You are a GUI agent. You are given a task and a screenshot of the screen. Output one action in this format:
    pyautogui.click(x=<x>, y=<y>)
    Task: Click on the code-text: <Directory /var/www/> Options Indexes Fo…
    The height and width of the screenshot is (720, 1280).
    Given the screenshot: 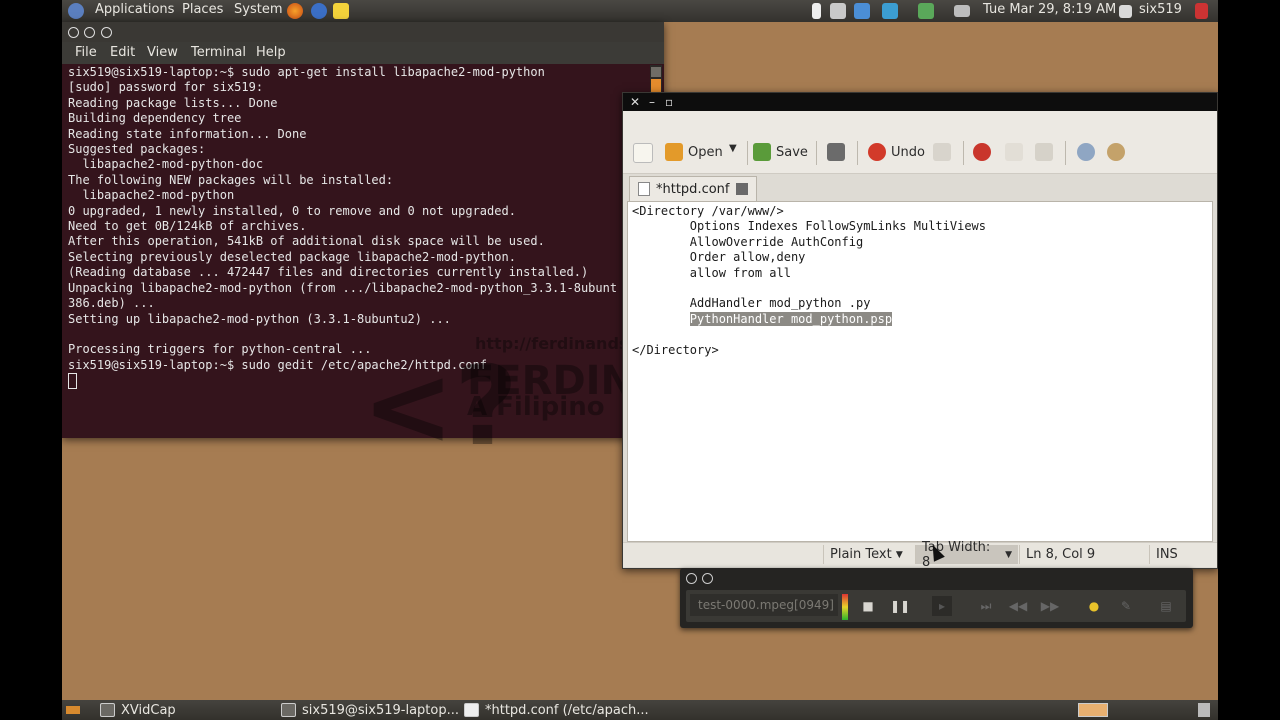 What is the action you would take?
    pyautogui.click(x=809, y=281)
    